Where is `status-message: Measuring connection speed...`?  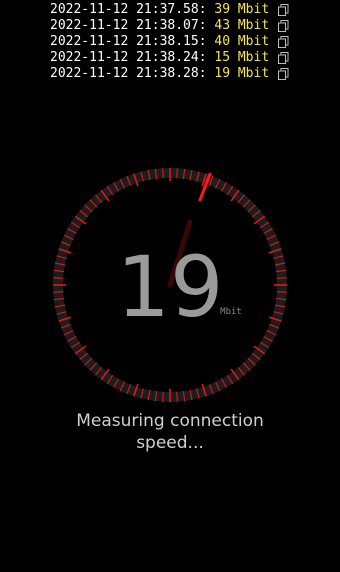 status-message: Measuring connection speed... is located at coordinates (170, 432).